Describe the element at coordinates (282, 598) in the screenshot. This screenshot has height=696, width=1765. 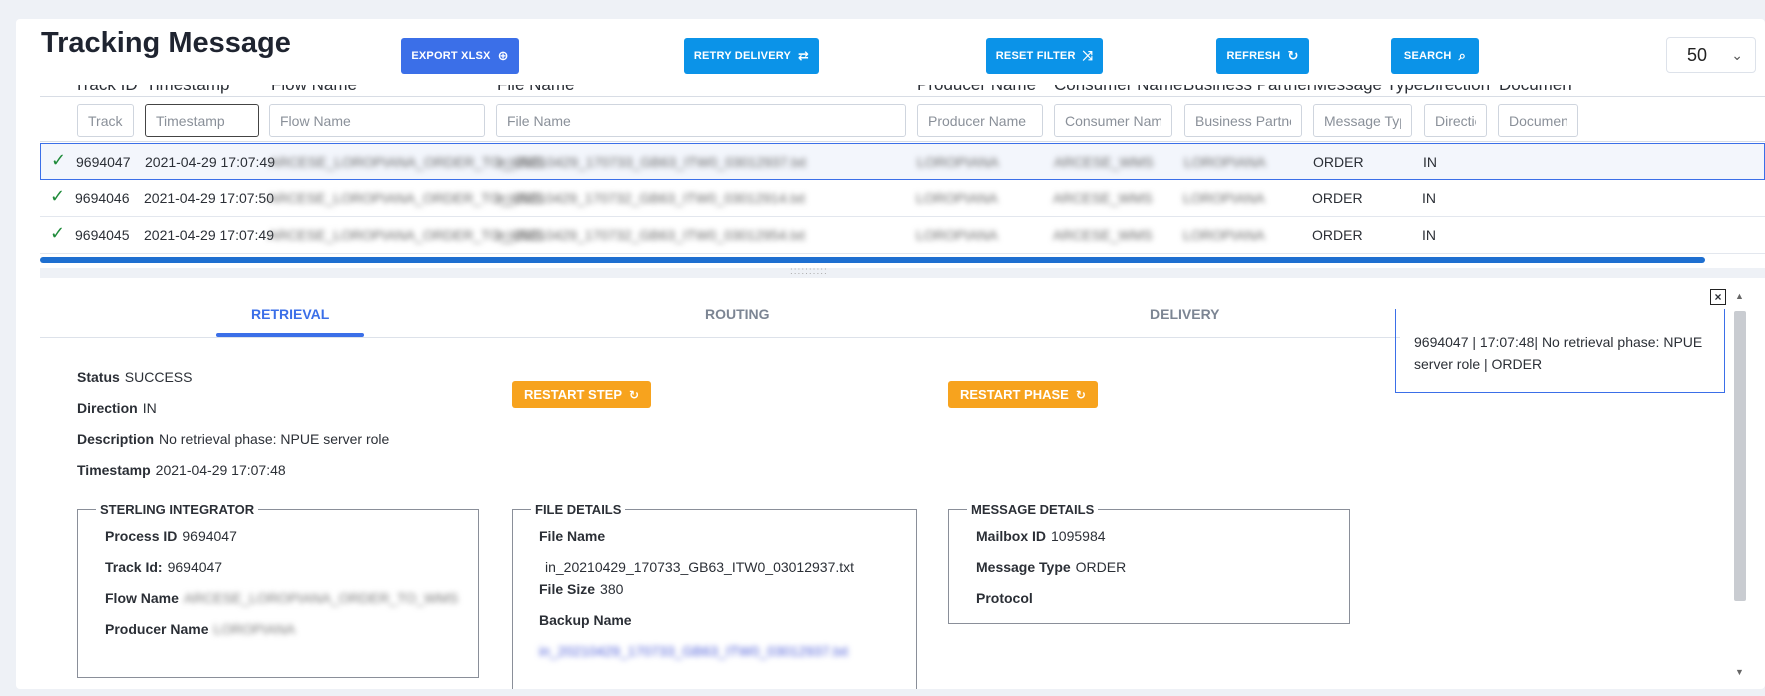
I see `flow-name-field: Flow Name ARCESE_LOROPIANA_ORDER_TO_WMS` at that location.